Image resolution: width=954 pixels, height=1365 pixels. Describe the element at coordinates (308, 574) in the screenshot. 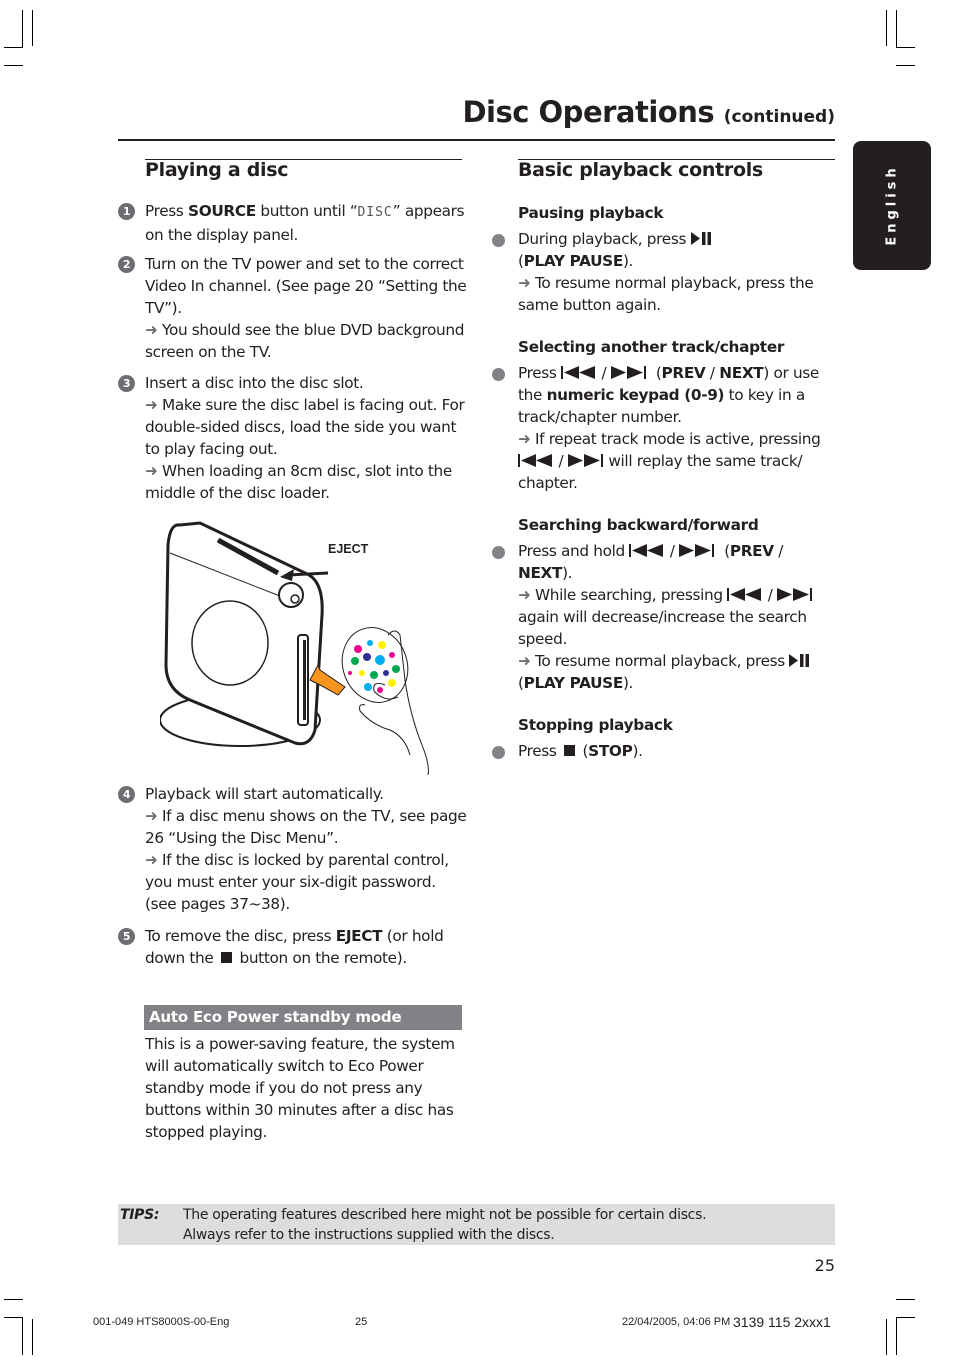

I see `eject-pointer` at that location.